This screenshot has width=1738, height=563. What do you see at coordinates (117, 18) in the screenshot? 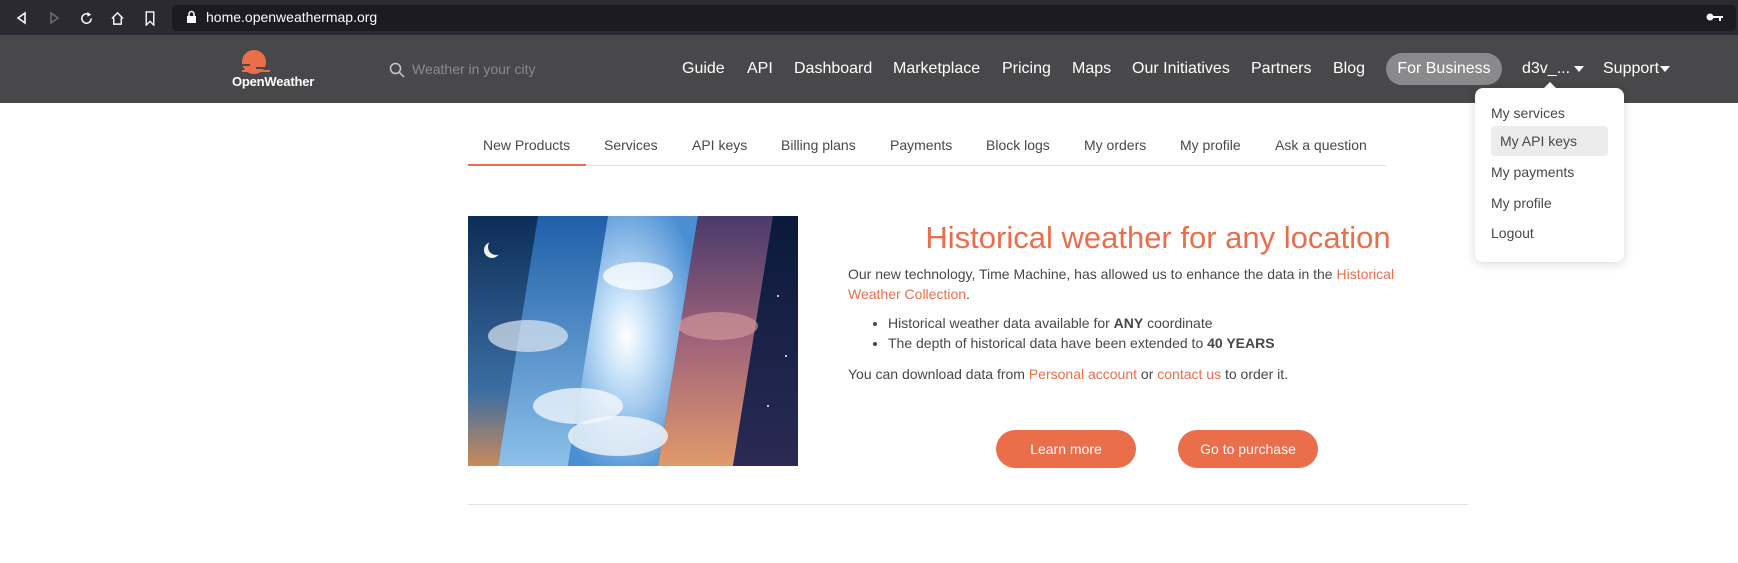
I see `home-icon` at bounding box center [117, 18].